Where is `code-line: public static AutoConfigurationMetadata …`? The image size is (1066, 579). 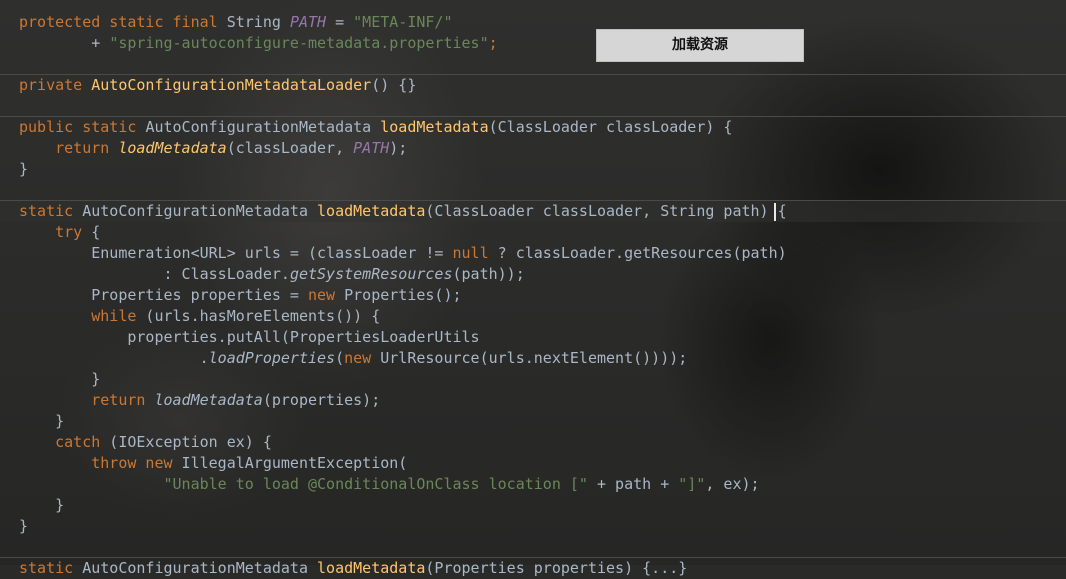
code-line: public static AutoConfigurationMetadata … is located at coordinates (376, 127).